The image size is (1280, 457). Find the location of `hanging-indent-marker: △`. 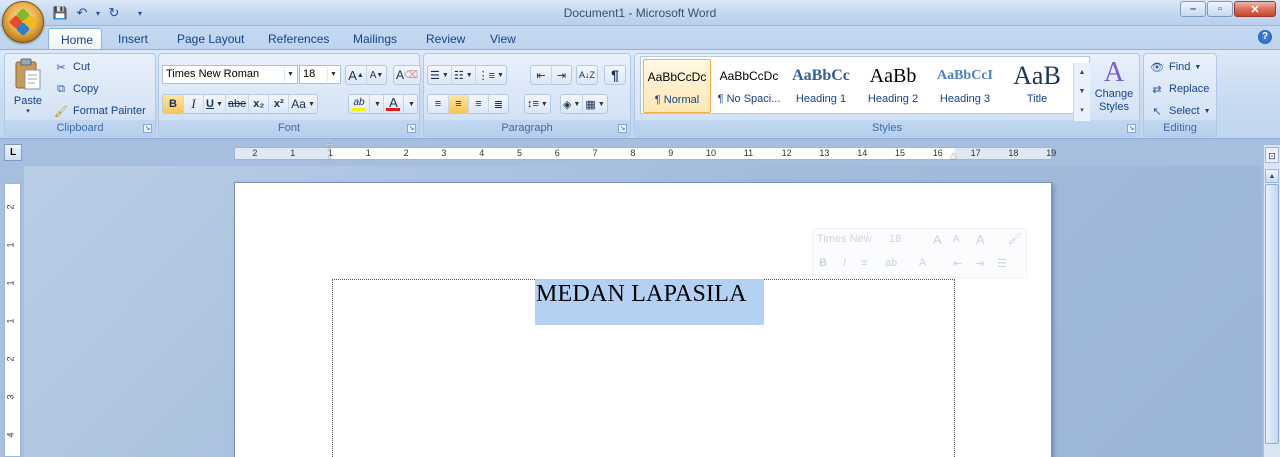

hanging-indent-marker: △ is located at coordinates (329, 158).